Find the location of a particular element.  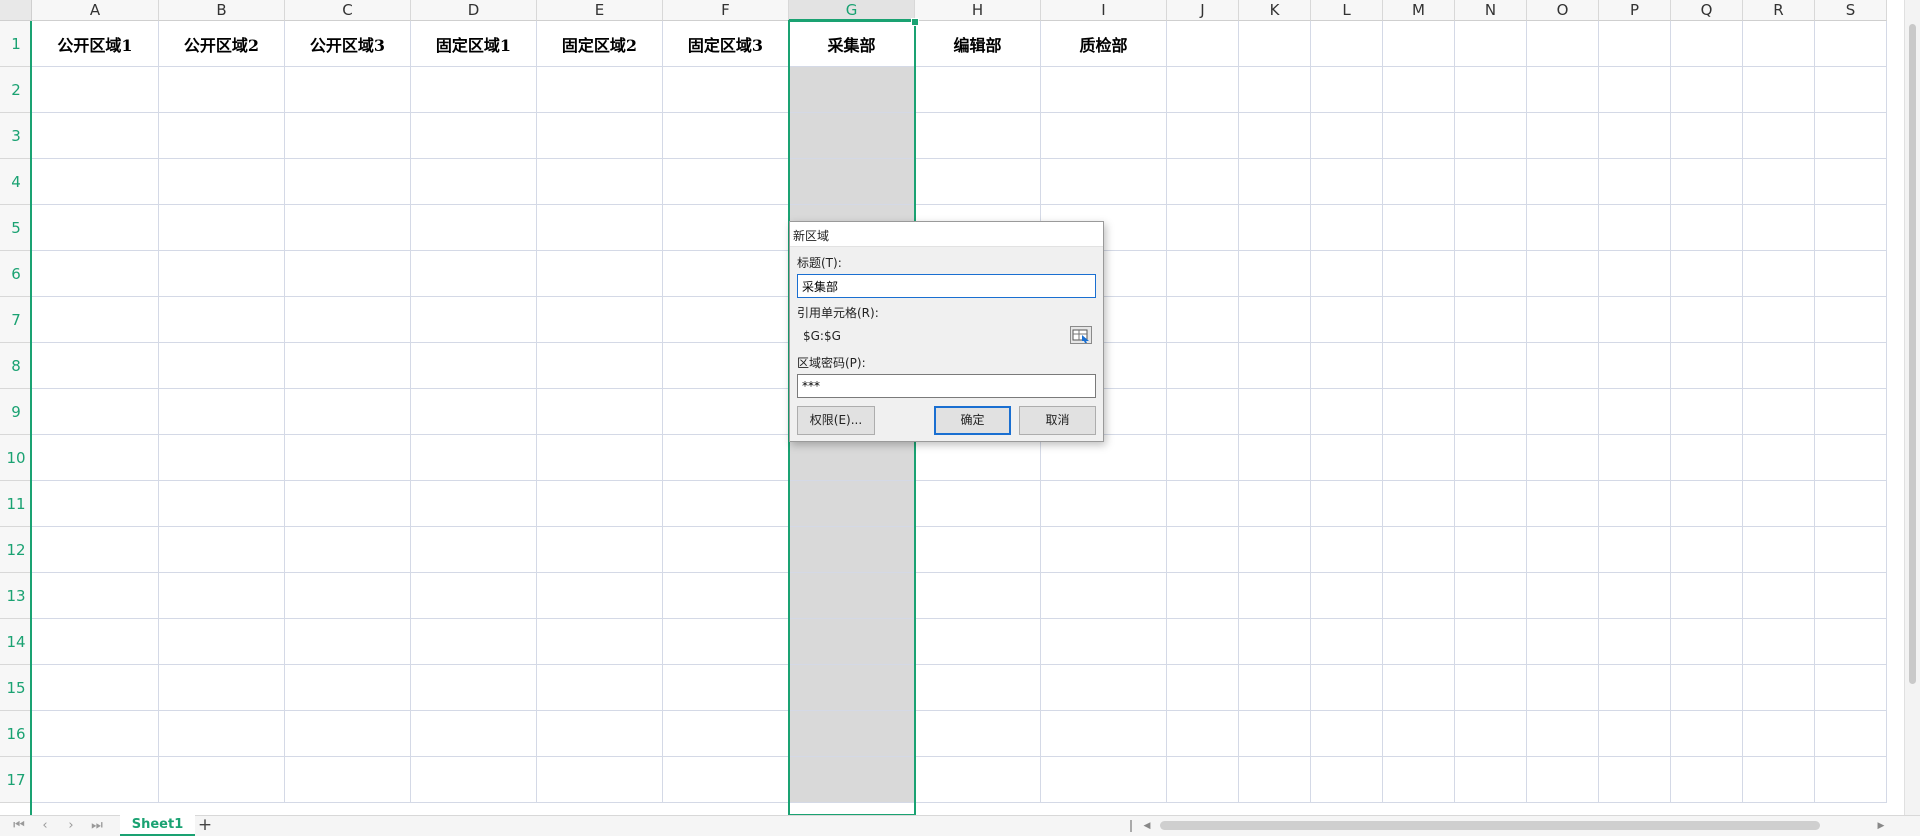

cell-a6 is located at coordinates (95, 274).